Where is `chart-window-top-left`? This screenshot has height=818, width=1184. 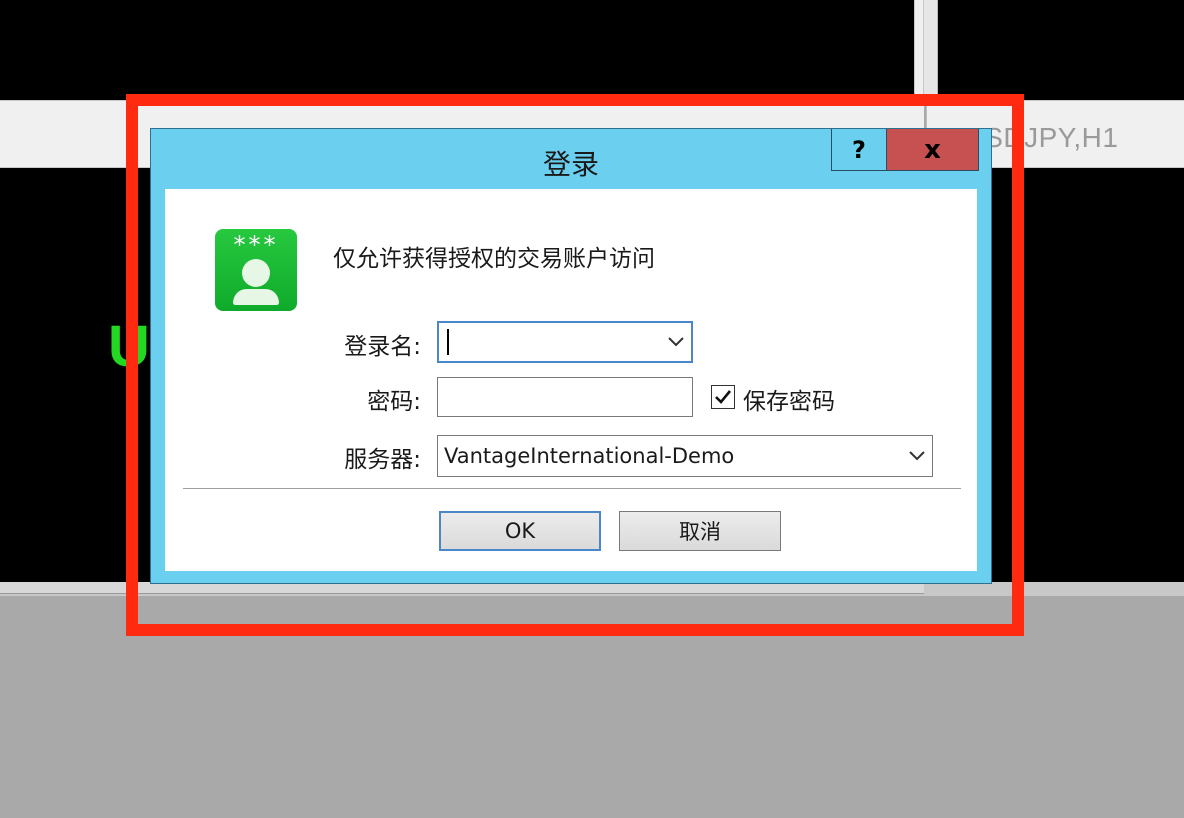
chart-window-top-left is located at coordinates (457, 50).